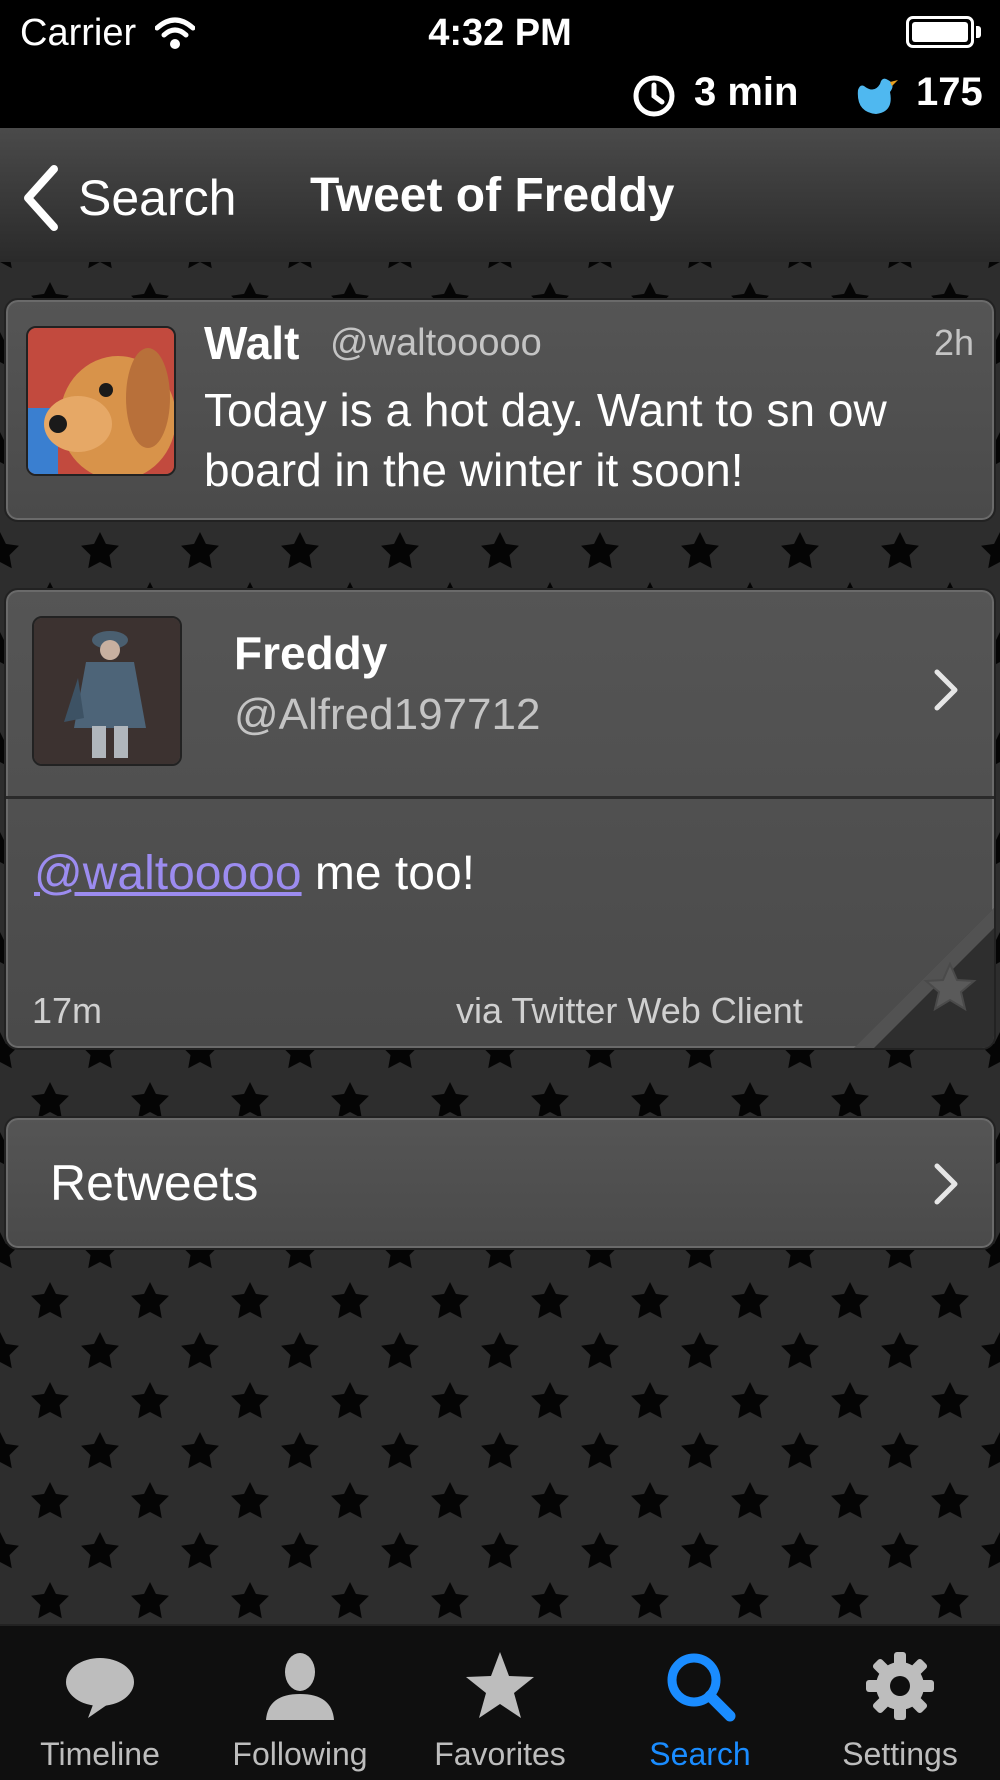 This screenshot has width=1000, height=1780. What do you see at coordinates (940, 32) in the screenshot?
I see `battery-icon` at bounding box center [940, 32].